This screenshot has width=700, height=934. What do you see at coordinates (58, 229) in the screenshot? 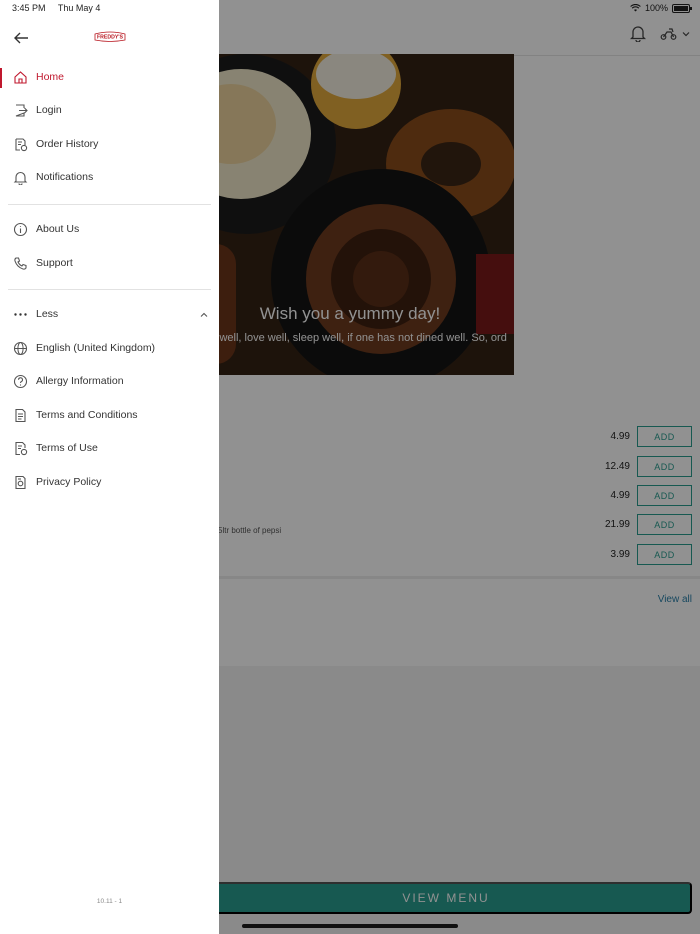
I see `drawer-item-label: About Us` at bounding box center [58, 229].